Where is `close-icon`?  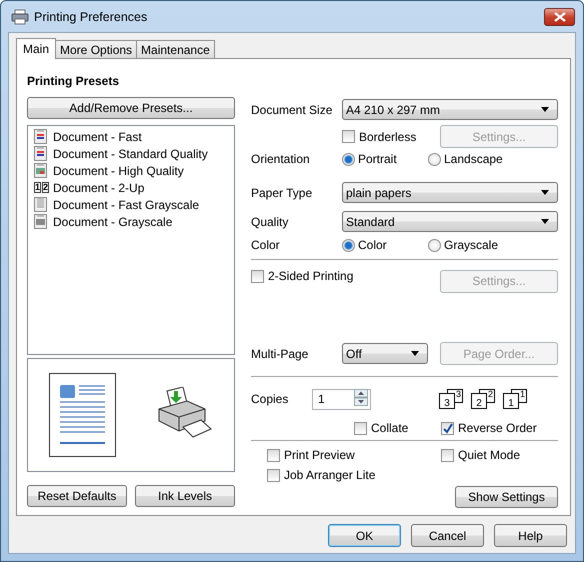 close-icon is located at coordinates (560, 17).